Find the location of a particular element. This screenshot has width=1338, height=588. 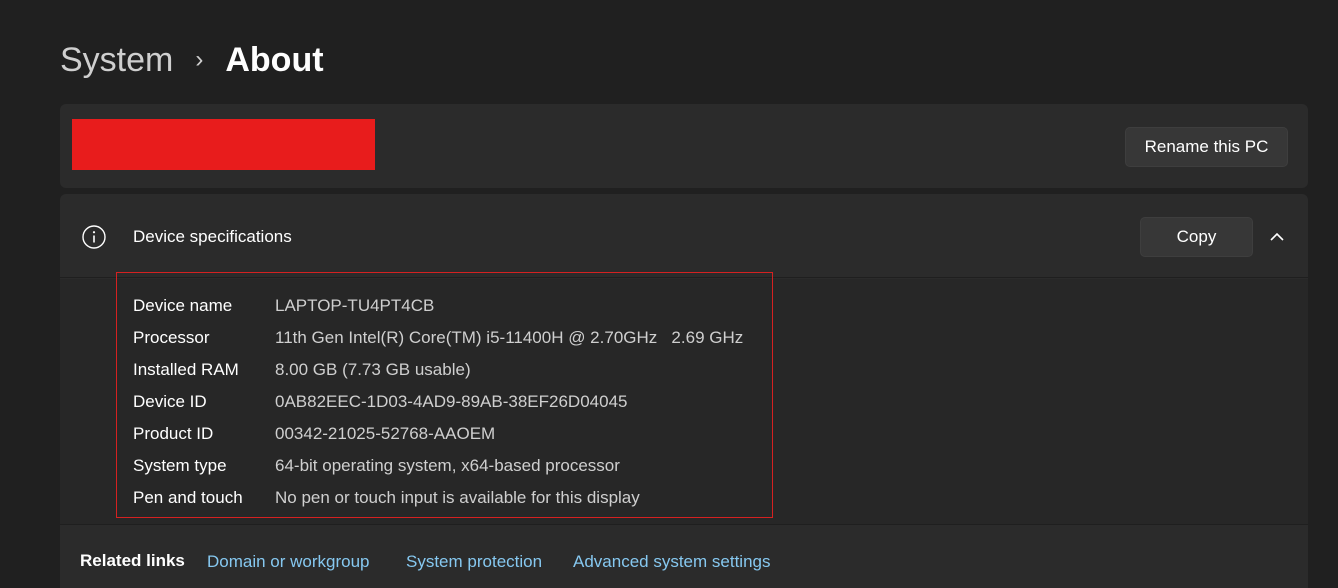

breadcrumb: System › About is located at coordinates (192, 60).